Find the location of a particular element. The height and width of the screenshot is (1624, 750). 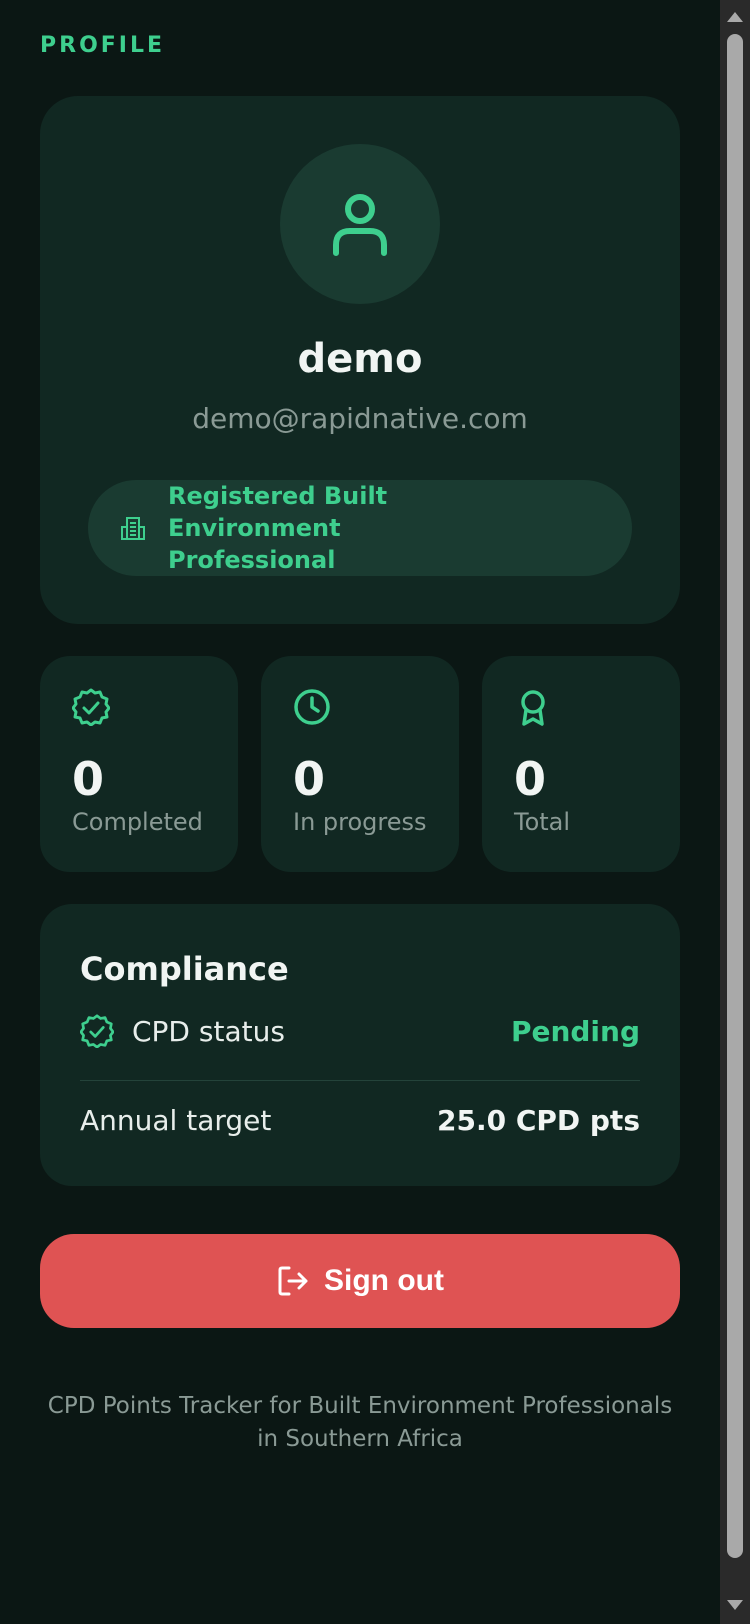

stat-total: 0 Total is located at coordinates (581, 764).